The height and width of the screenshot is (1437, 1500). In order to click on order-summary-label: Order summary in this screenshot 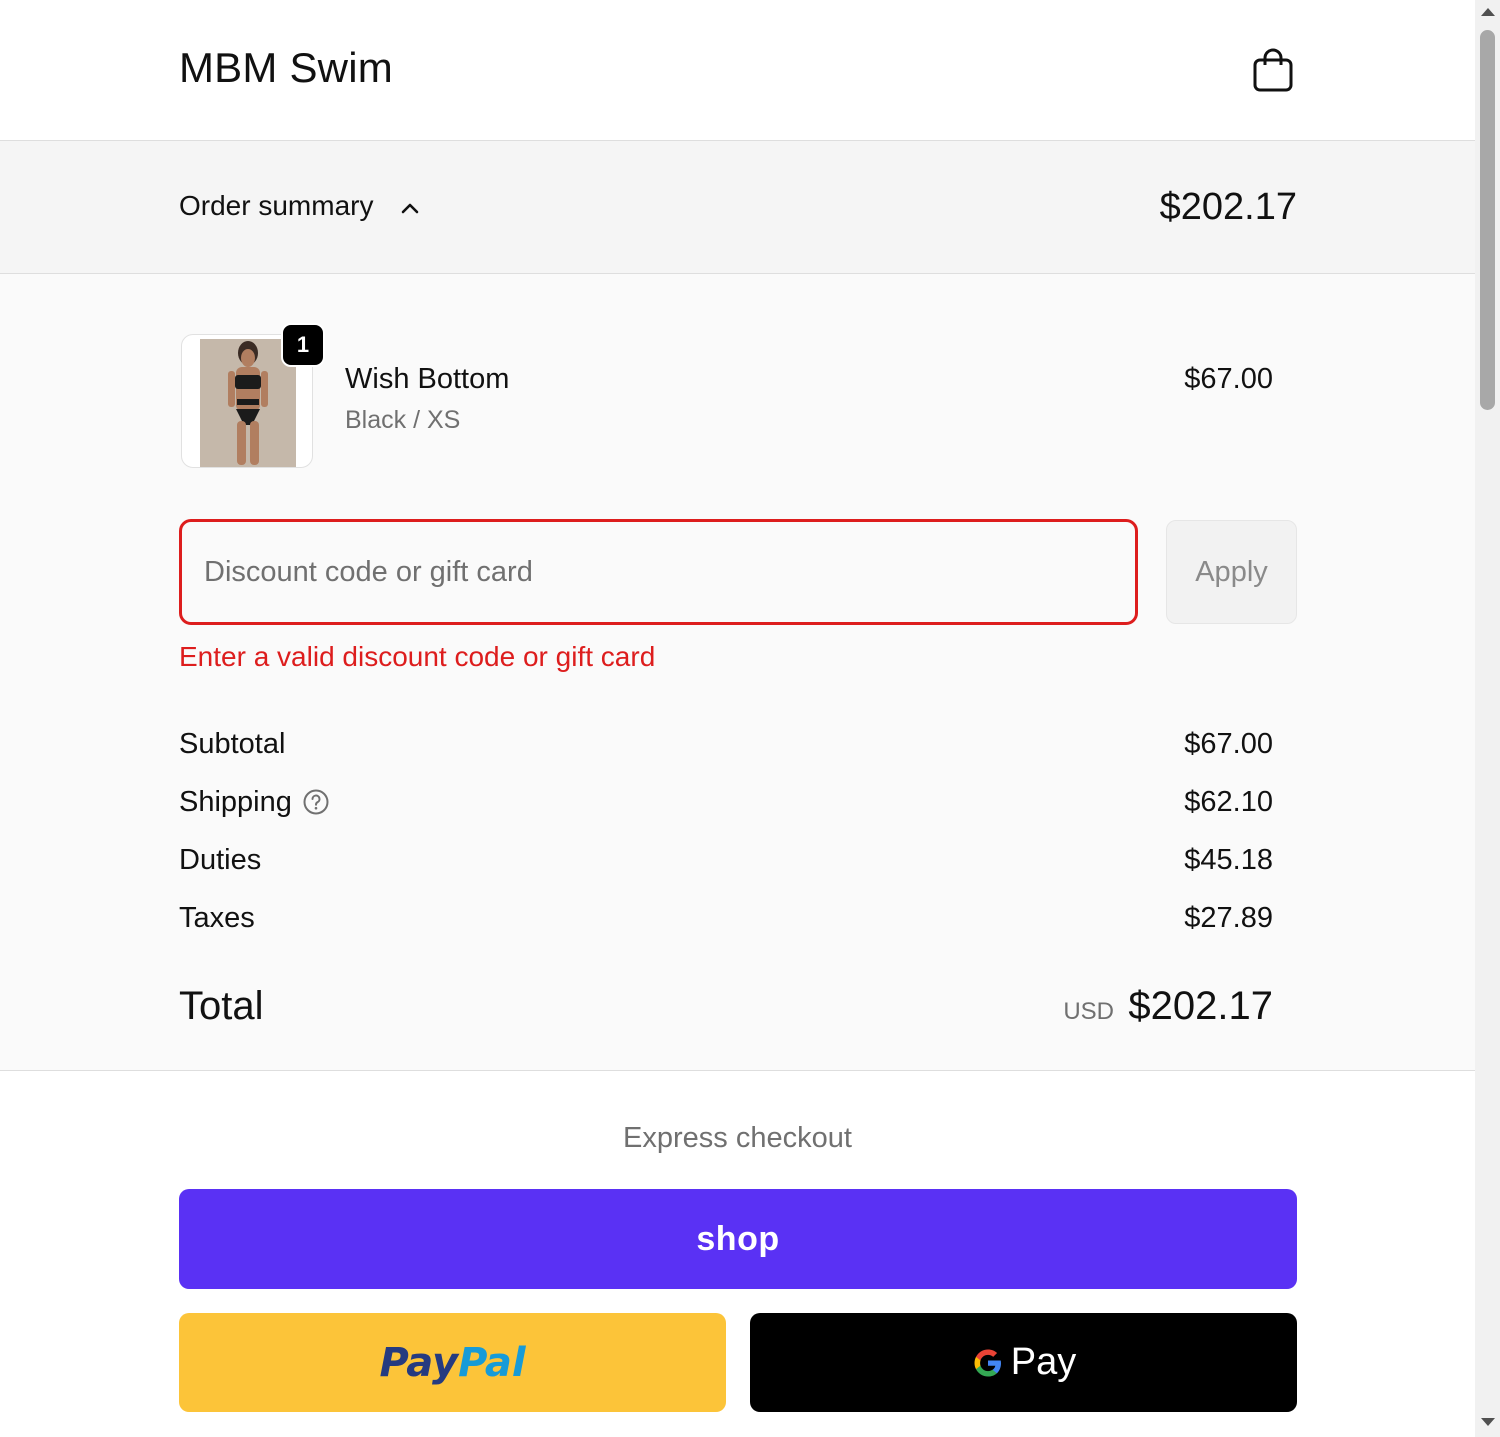, I will do `click(276, 206)`.